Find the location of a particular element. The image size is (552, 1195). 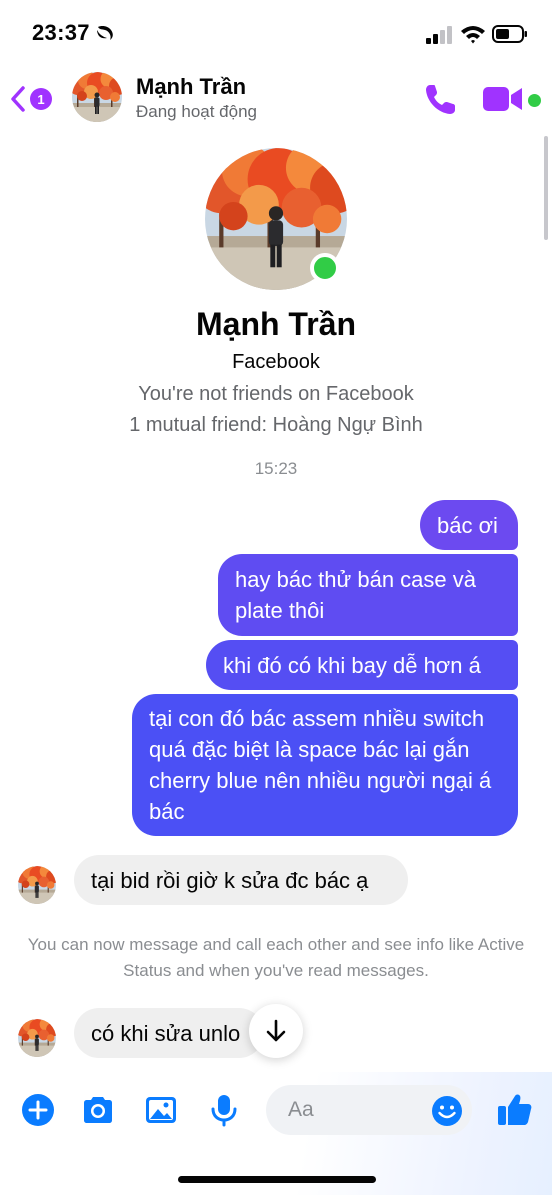

back-button: 1 is located at coordinates (35, 99).